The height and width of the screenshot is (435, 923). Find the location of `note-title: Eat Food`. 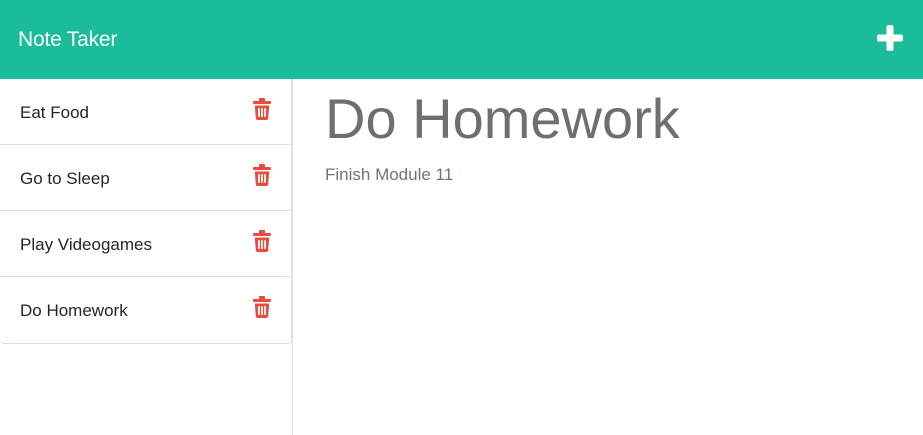

note-title: Eat Food is located at coordinates (54, 113).